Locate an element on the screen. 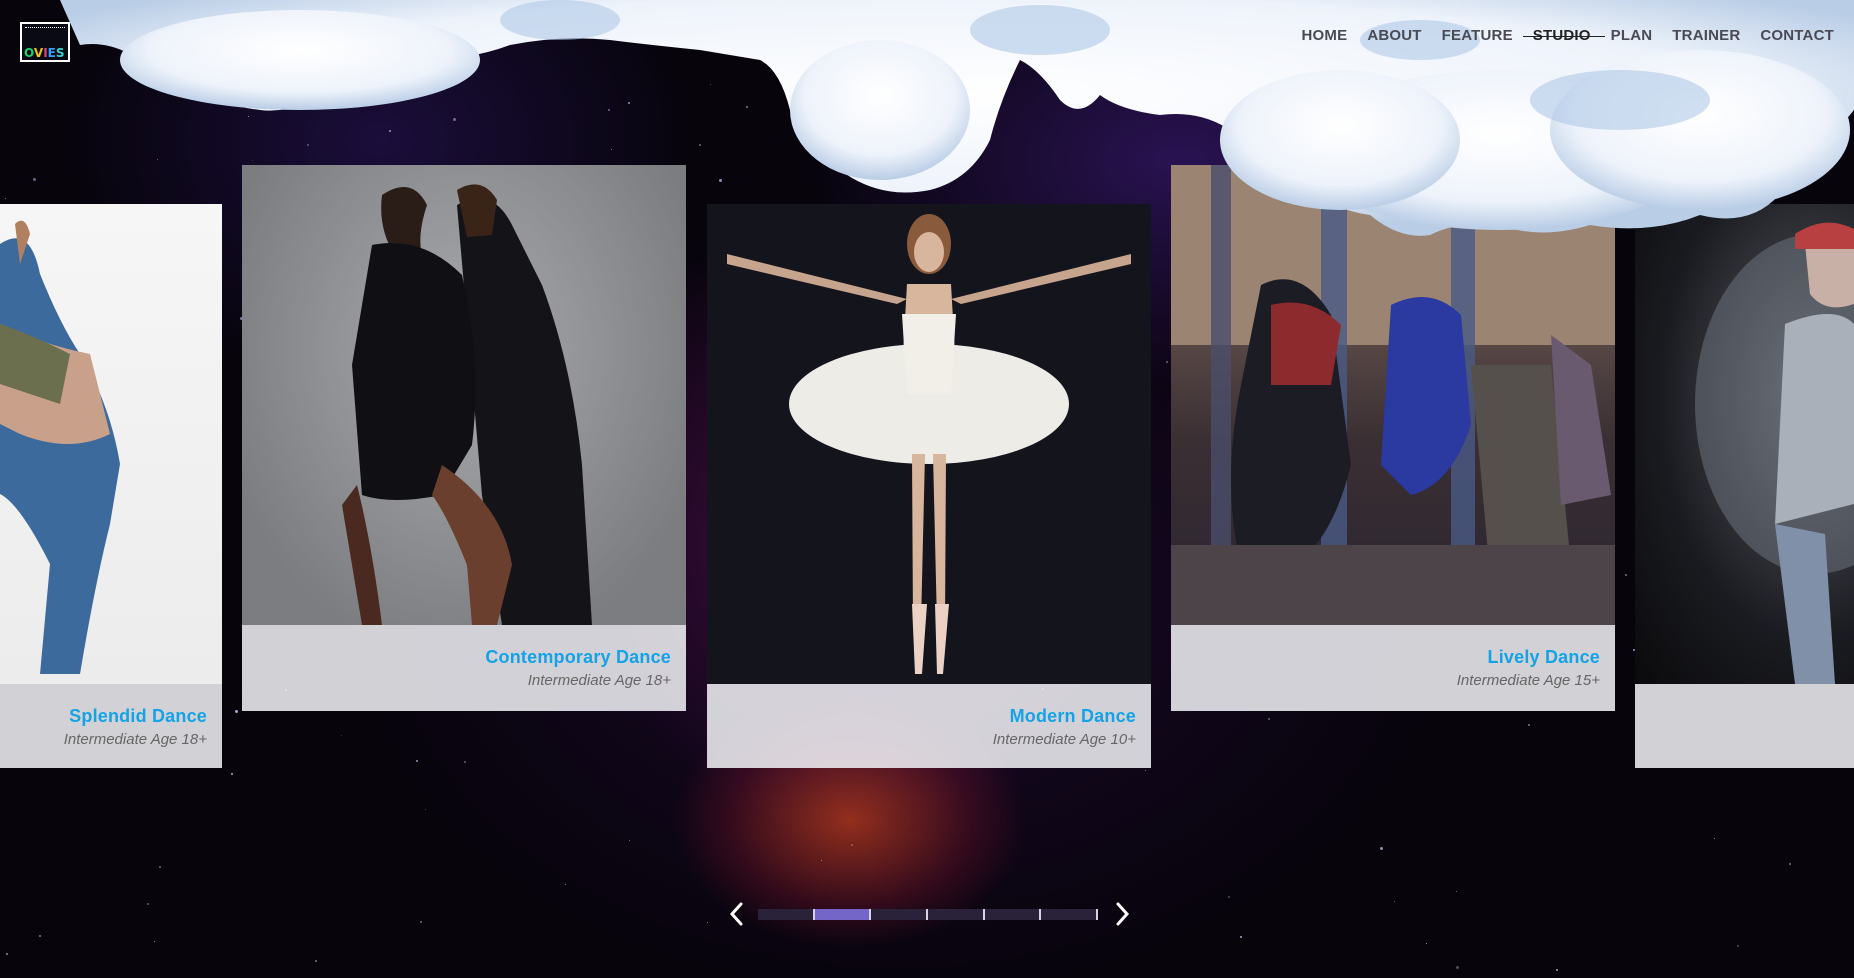  flamenco-dancers-illustration is located at coordinates (1393, 395).